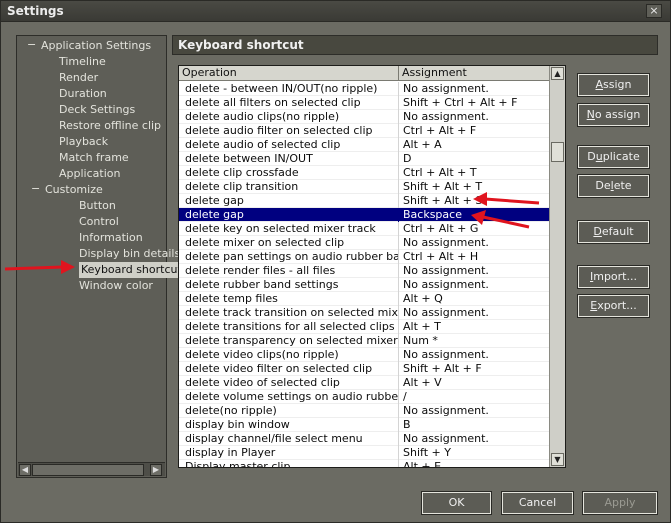 The height and width of the screenshot is (523, 671). Describe the element at coordinates (423, 298) in the screenshot. I see `assignment-cell: Alt + Q` at that location.